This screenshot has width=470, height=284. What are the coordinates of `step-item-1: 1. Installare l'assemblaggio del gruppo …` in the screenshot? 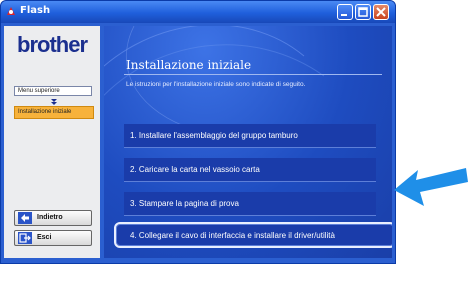 It's located at (250, 136).